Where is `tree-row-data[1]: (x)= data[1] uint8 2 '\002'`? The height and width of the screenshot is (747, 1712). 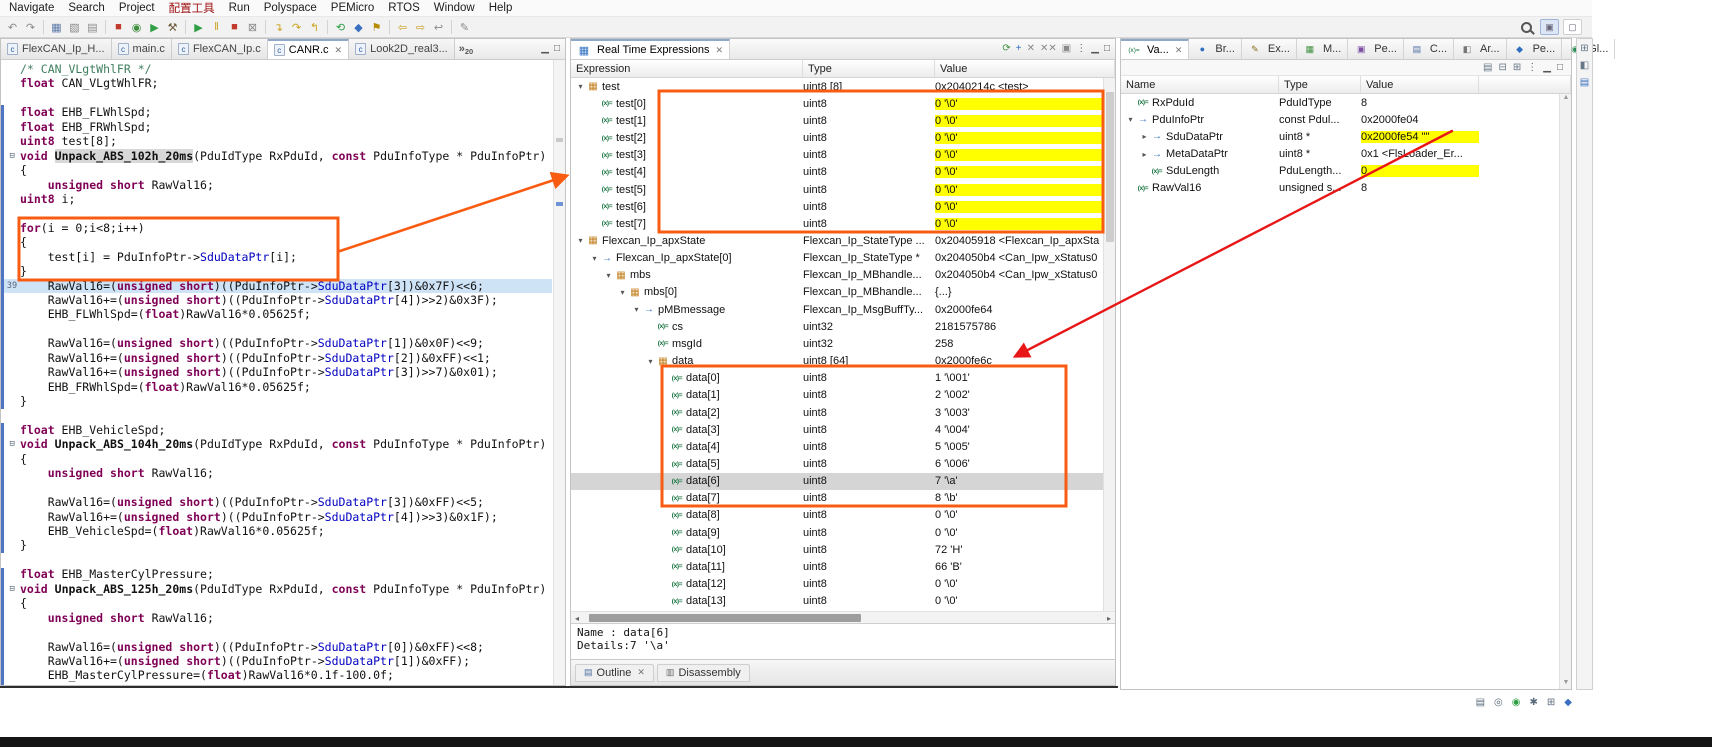
tree-row-data[1]: (x)= data[1] uint8 2 '\002' is located at coordinates (837, 395).